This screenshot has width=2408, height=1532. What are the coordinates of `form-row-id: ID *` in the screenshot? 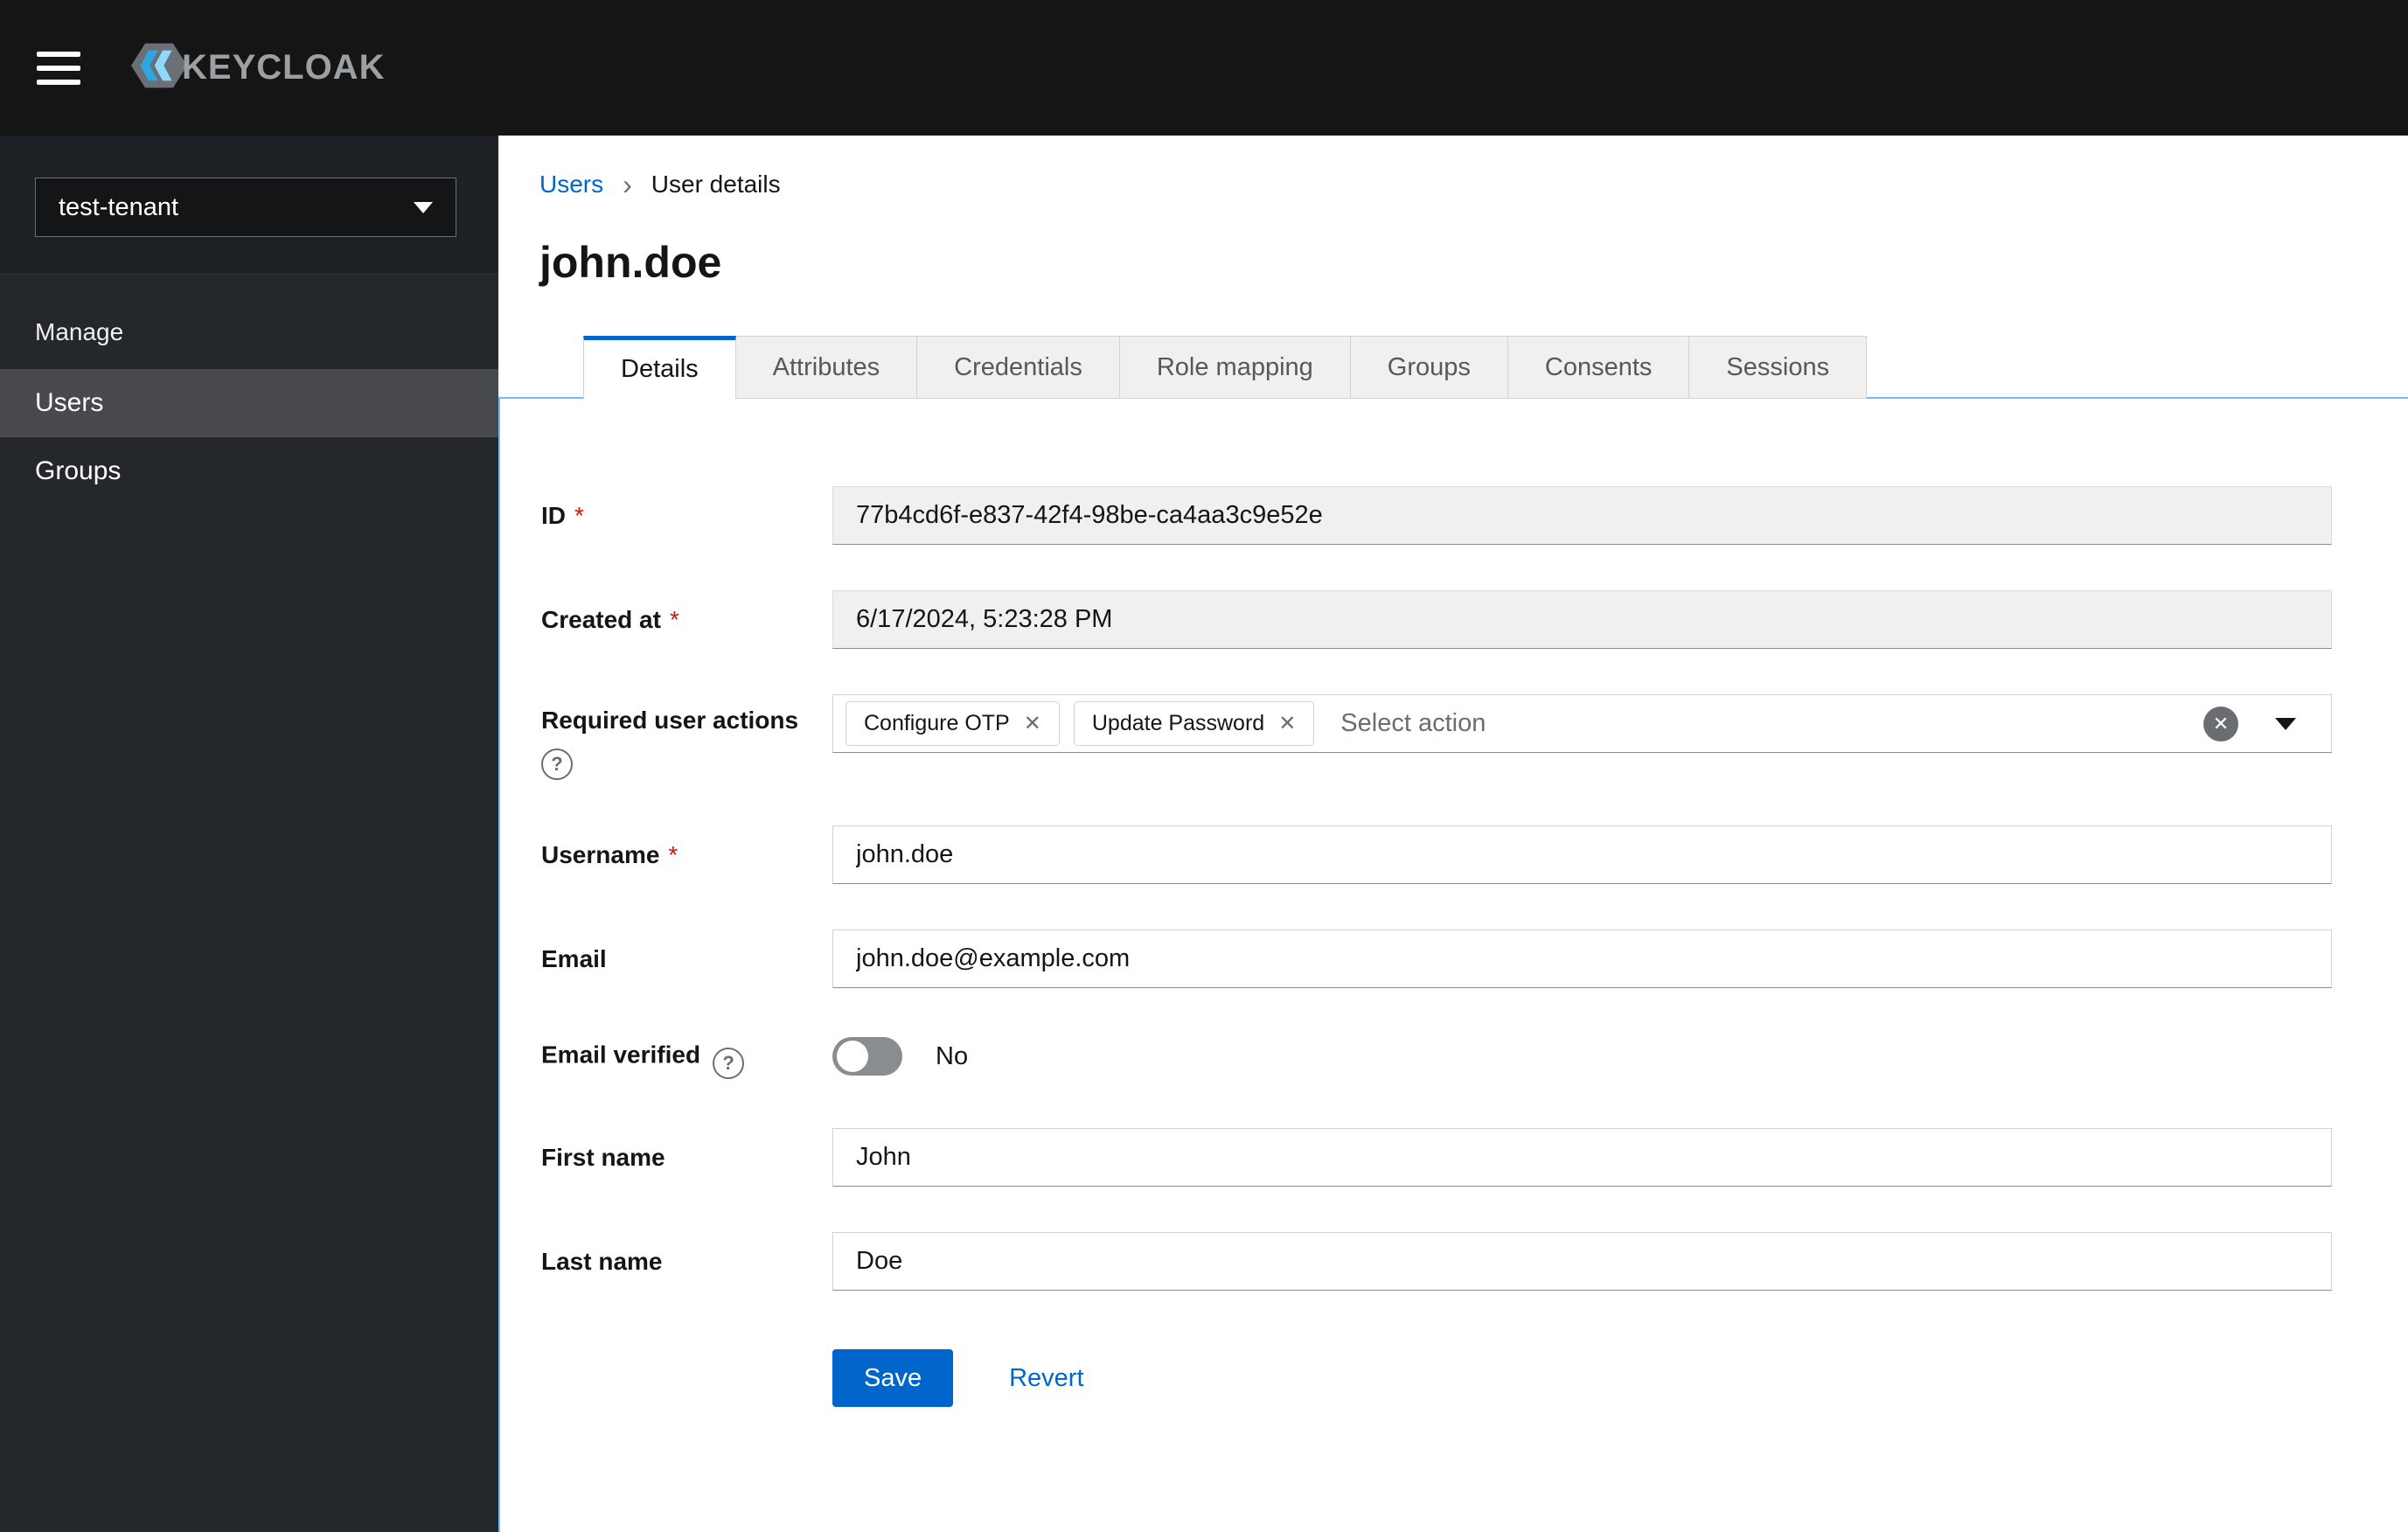 It's located at (1474, 515).